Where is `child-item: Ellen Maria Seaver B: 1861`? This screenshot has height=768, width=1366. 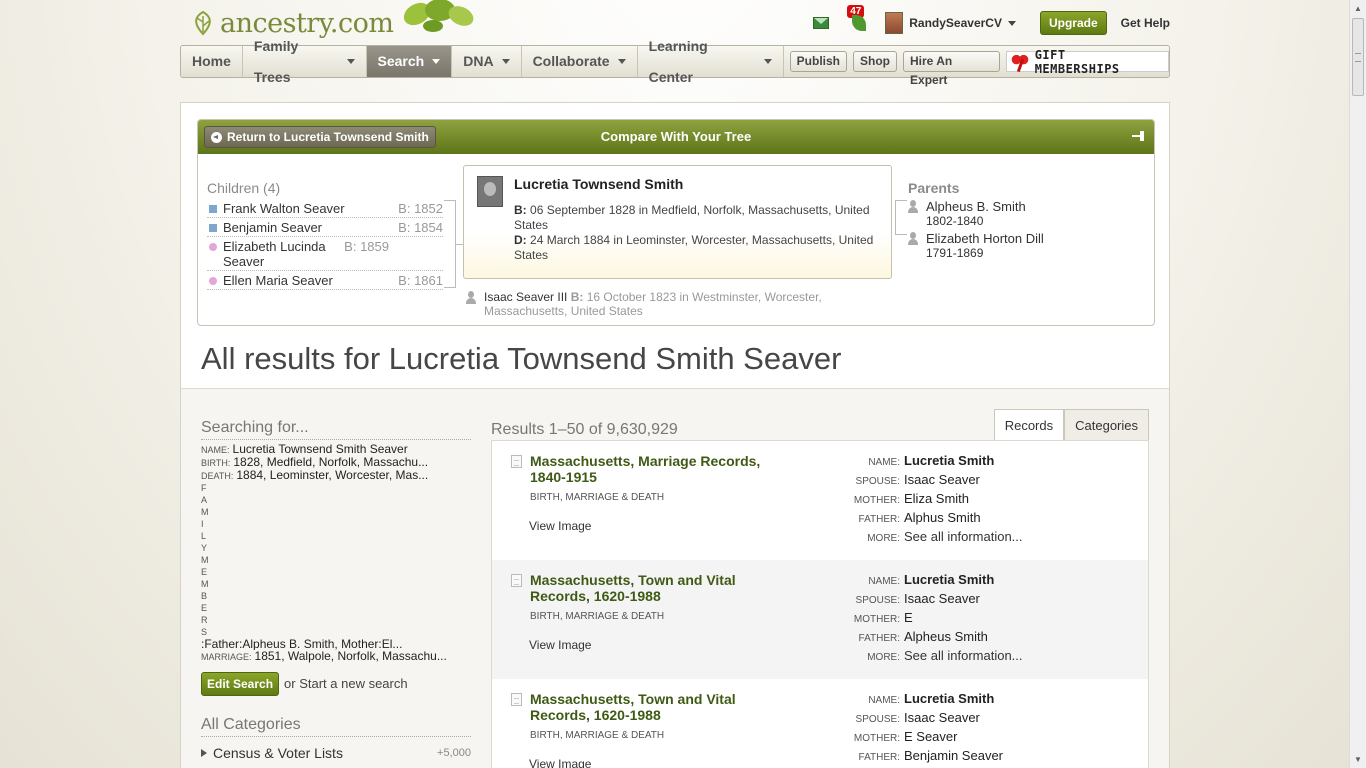
child-item: Ellen Maria Seaver B: 1861 is located at coordinates (325, 280).